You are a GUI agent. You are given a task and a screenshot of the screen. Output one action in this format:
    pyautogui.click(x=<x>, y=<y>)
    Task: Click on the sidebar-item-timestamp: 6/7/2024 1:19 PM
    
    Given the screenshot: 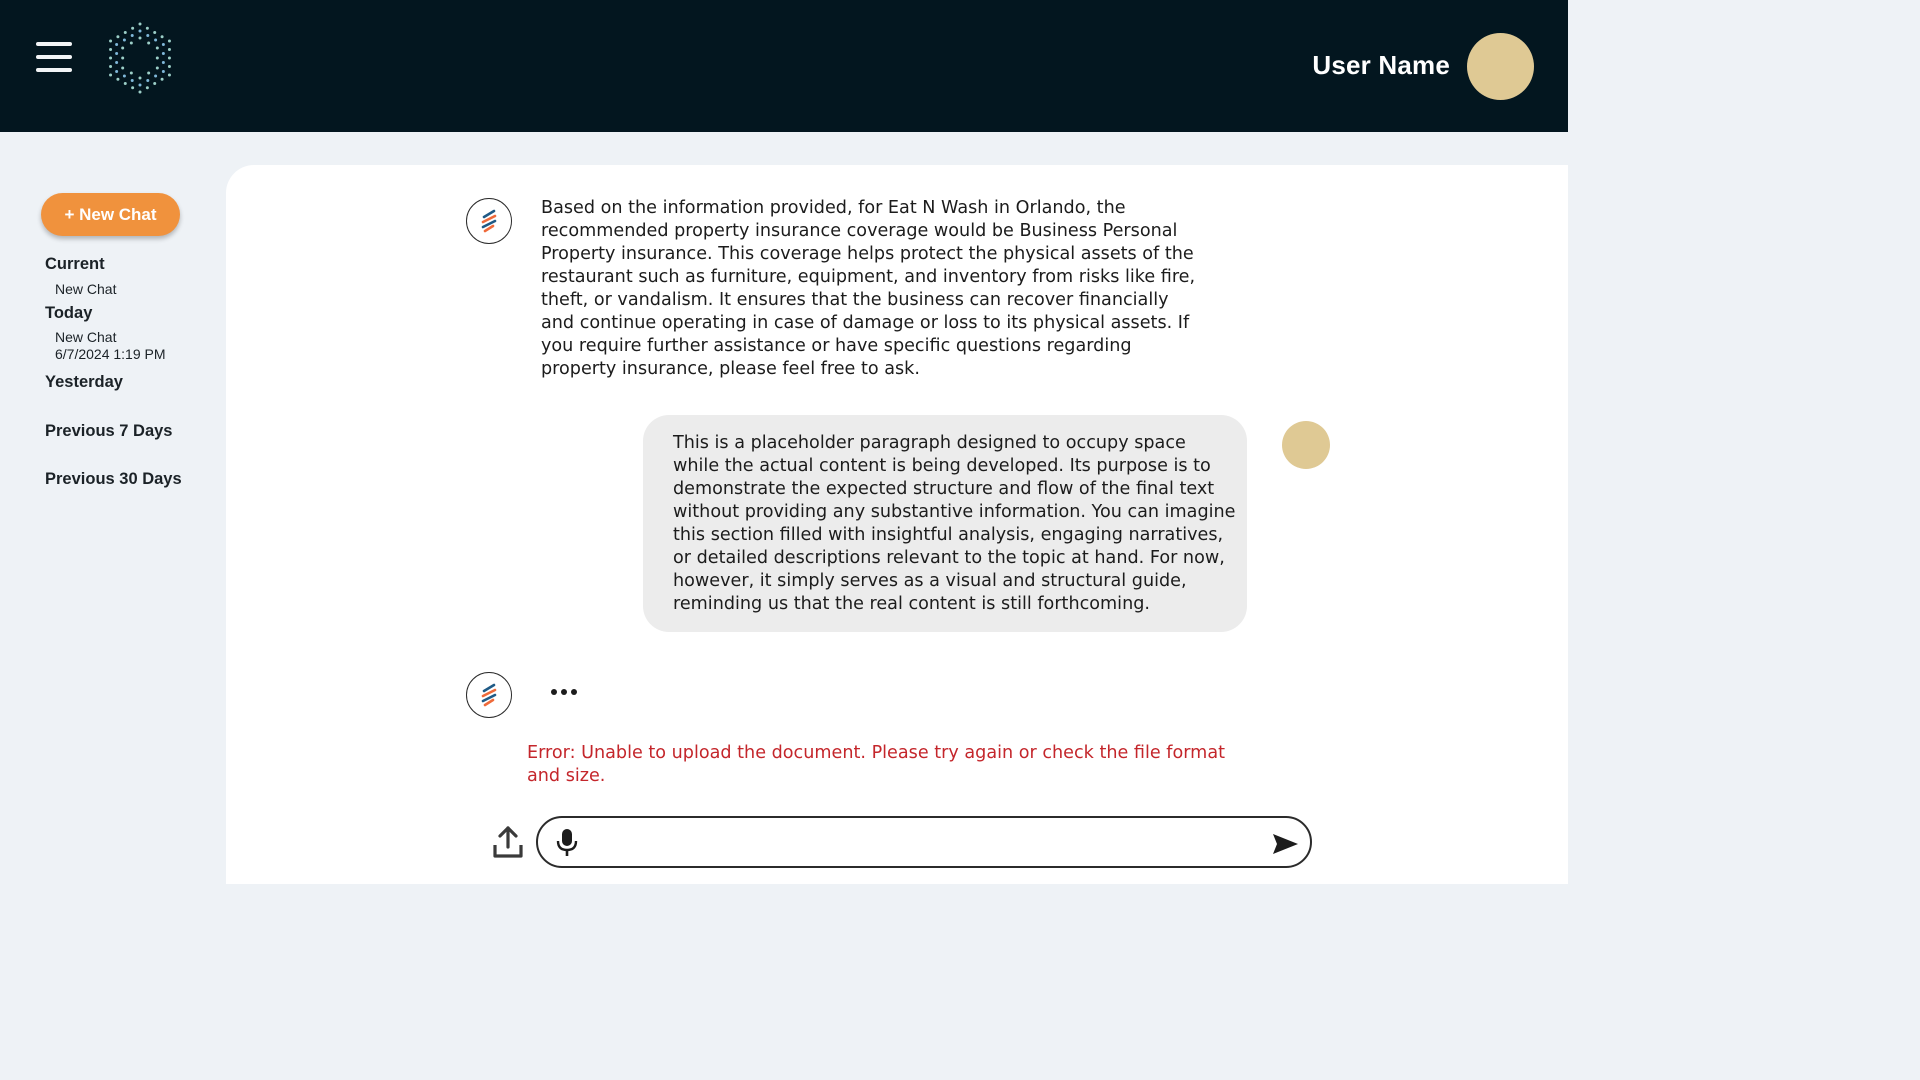 What is the action you would take?
    pyautogui.click(x=110, y=354)
    